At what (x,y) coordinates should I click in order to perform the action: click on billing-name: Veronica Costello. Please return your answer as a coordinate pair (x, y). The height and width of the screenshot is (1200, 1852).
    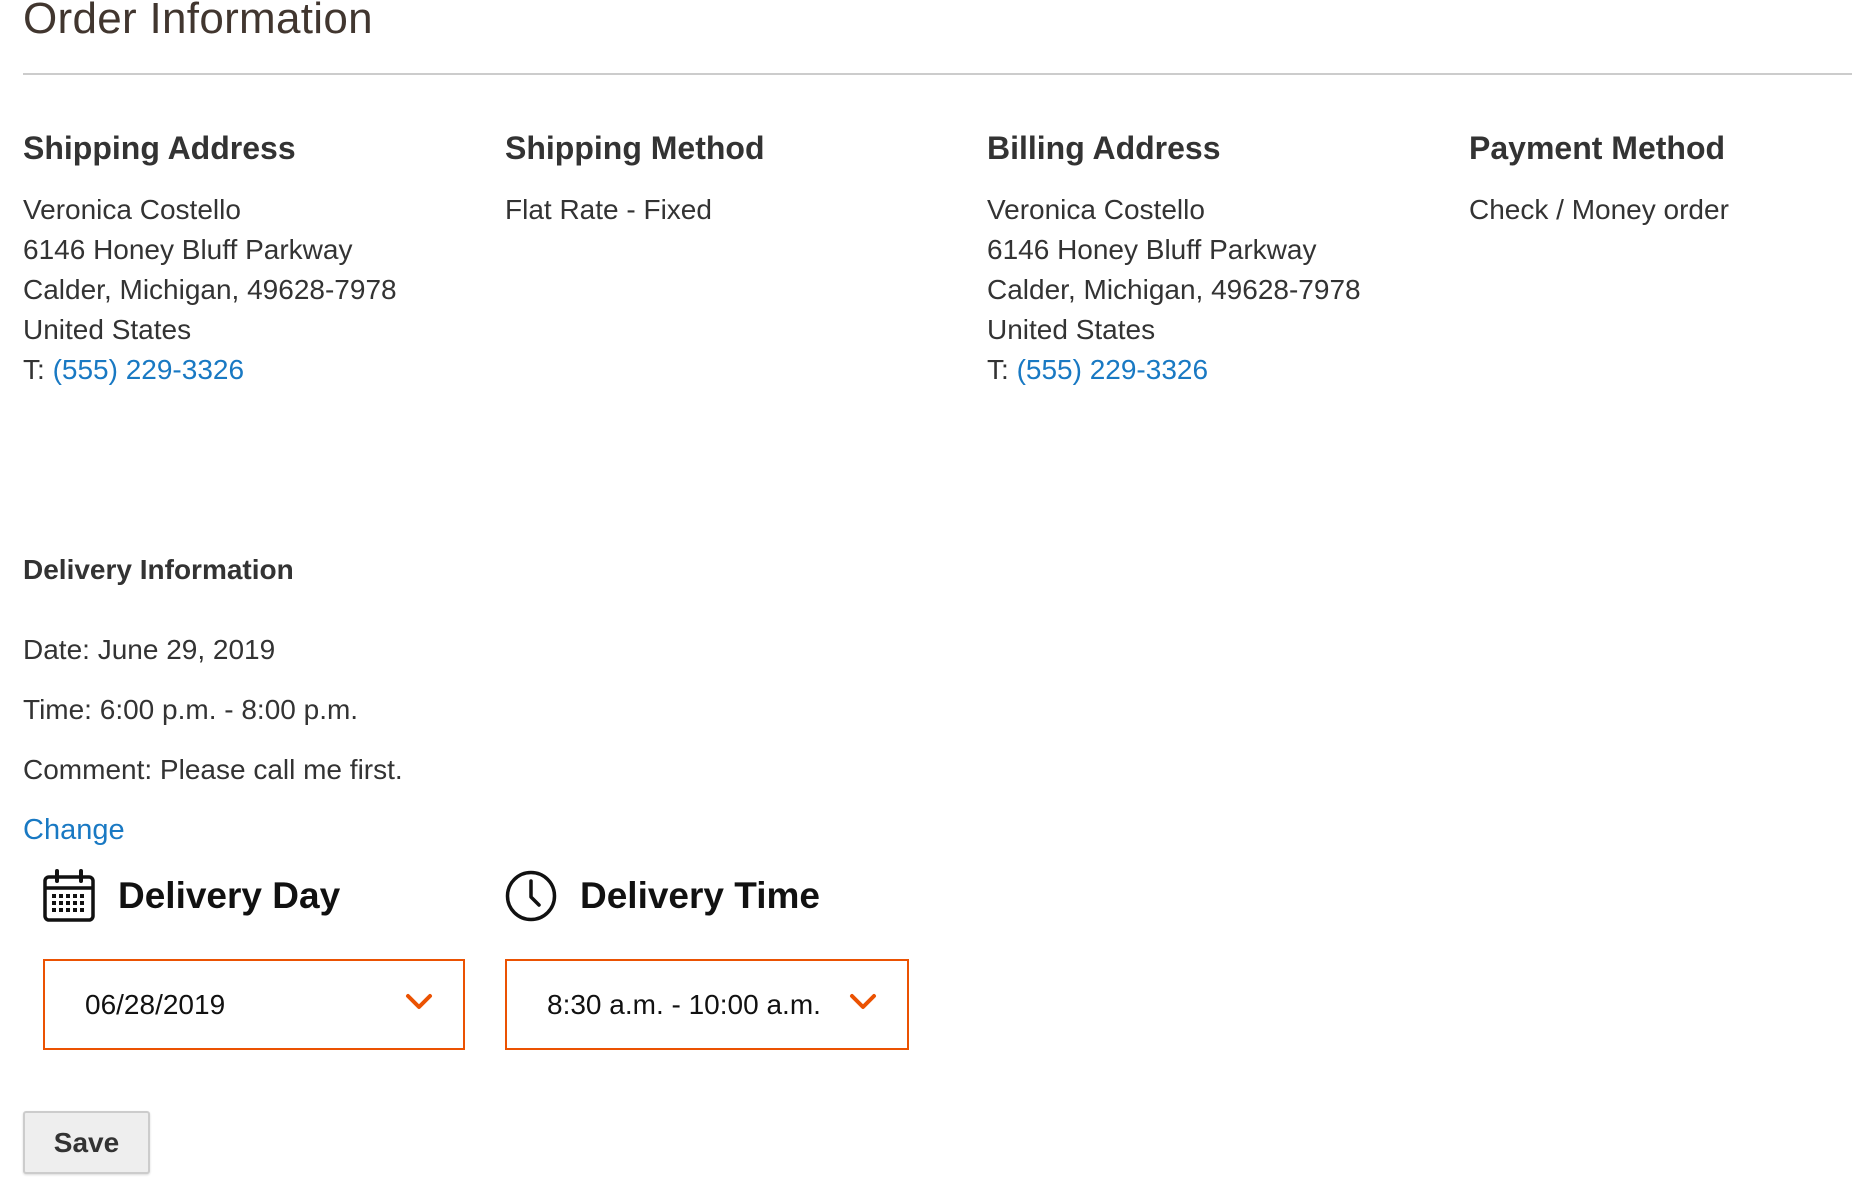
    Looking at the image, I should click on (1096, 209).